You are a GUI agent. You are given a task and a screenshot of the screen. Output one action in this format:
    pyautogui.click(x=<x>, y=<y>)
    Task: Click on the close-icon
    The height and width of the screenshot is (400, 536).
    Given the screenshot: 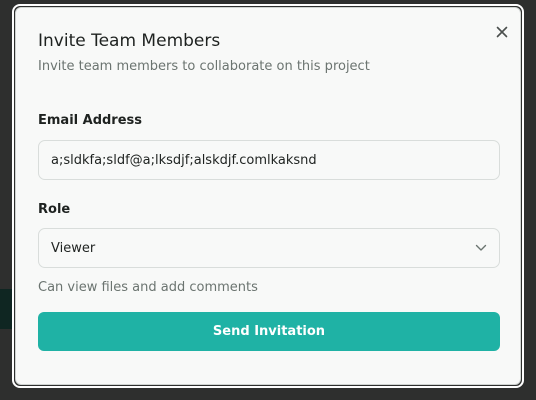 What is the action you would take?
    pyautogui.click(x=502, y=32)
    